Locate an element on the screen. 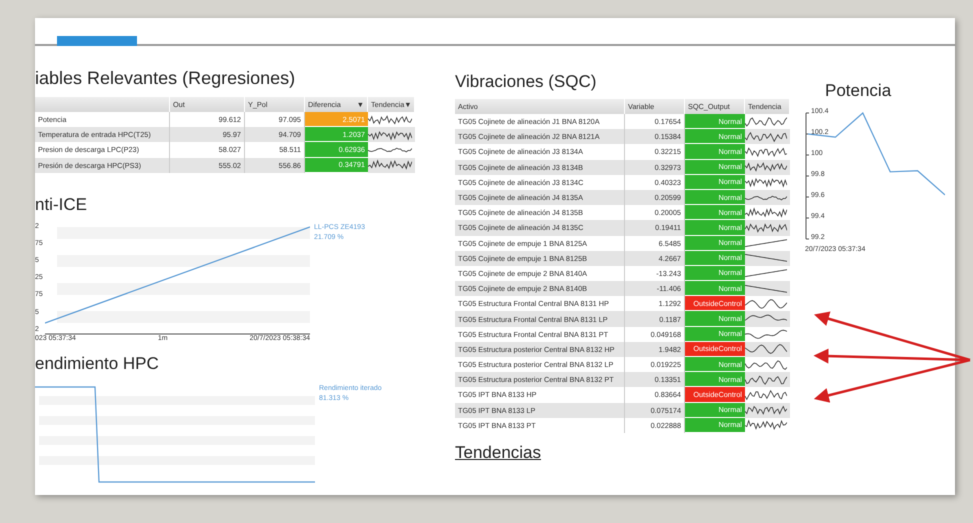 The width and height of the screenshot is (973, 523). section-title: nti-ICE is located at coordinates (61, 204).